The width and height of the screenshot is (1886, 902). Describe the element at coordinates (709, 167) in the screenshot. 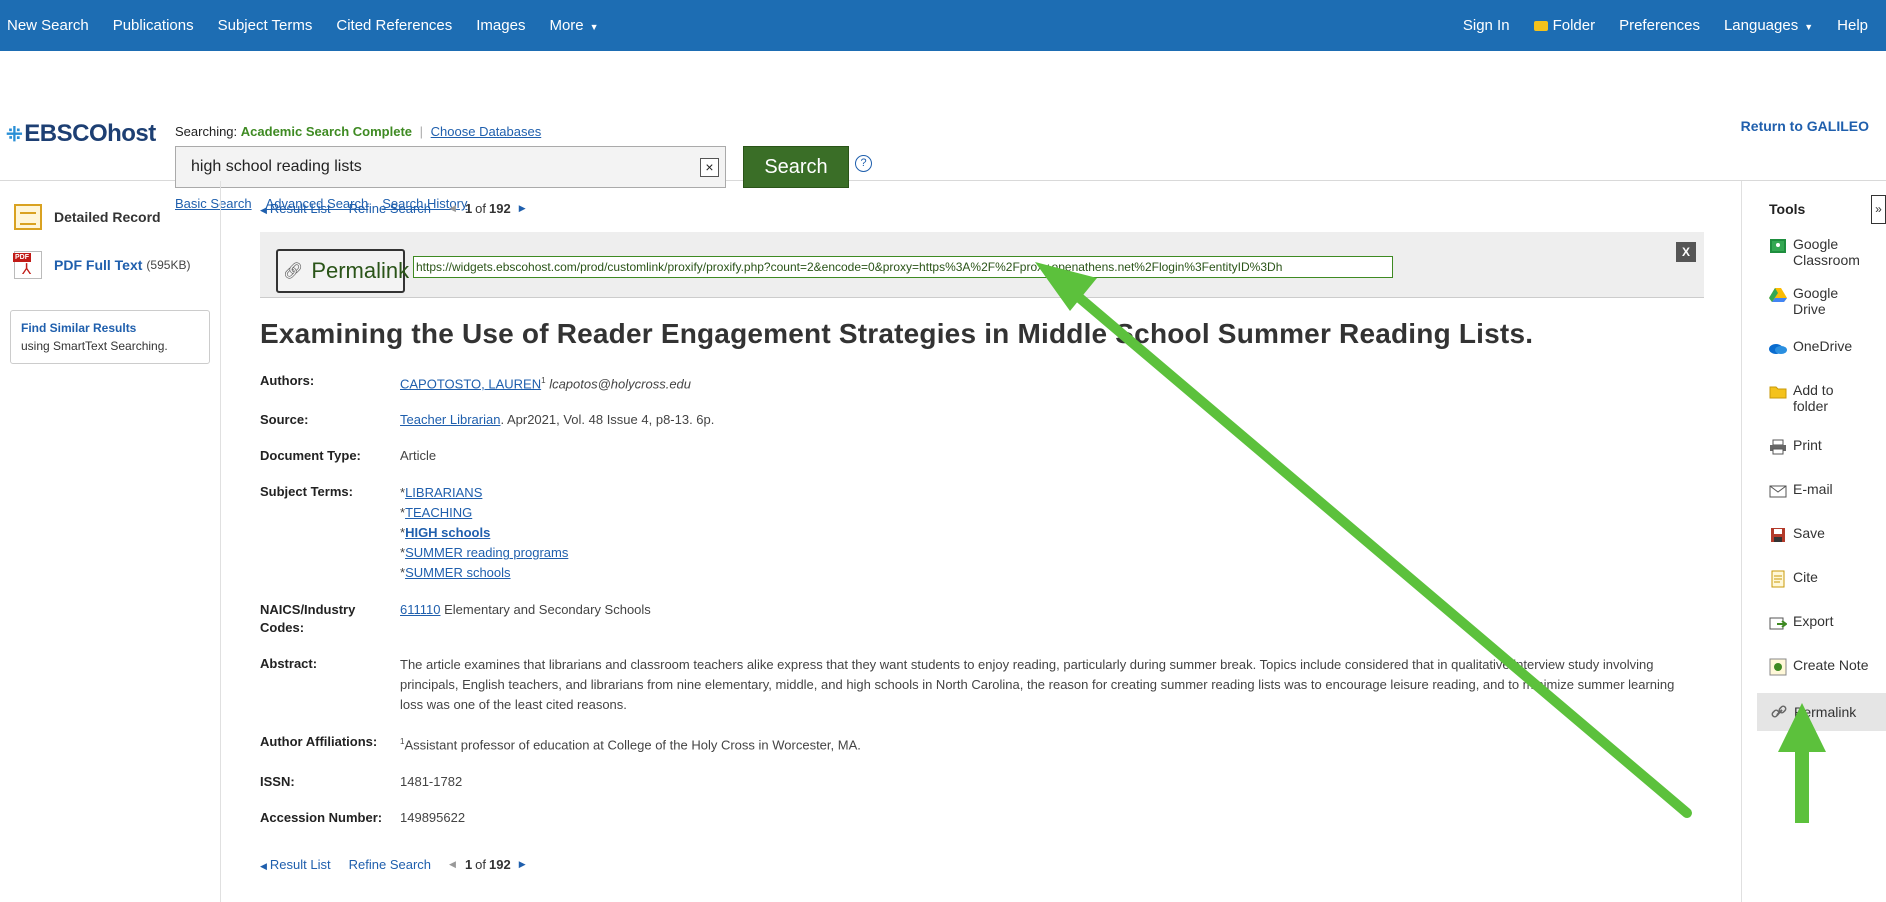

I see `clear-search-icon: ×` at that location.